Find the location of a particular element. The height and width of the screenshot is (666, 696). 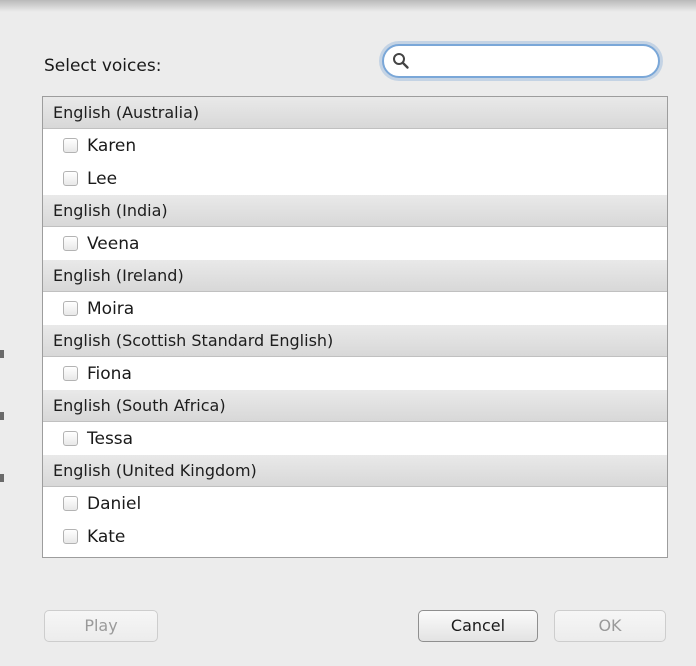

search-input is located at coordinates (534, 62).